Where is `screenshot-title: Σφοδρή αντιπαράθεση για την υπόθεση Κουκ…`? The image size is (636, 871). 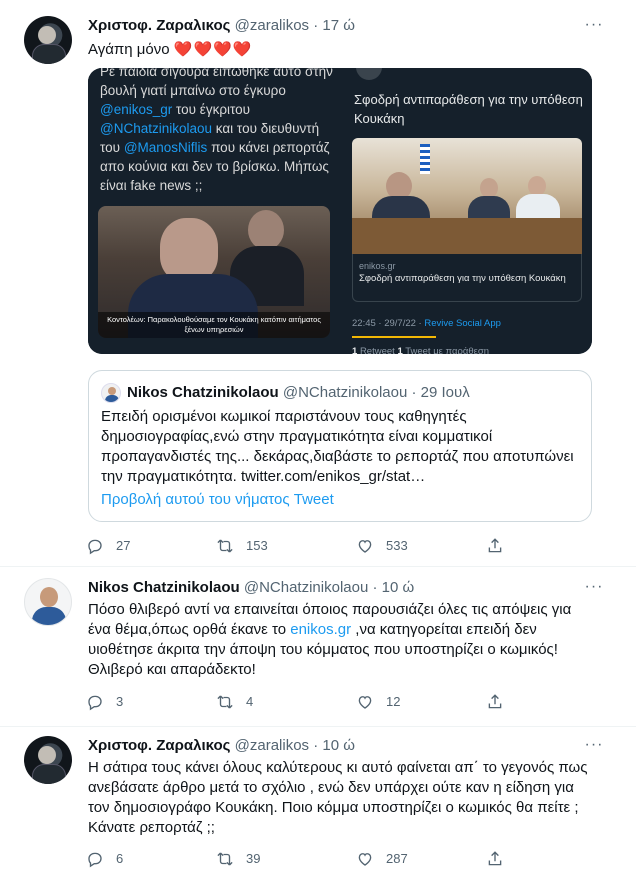 screenshot-title: Σφοδρή αντιπαράθεση για την υπόθεση Κουκ… is located at coordinates (468, 109).